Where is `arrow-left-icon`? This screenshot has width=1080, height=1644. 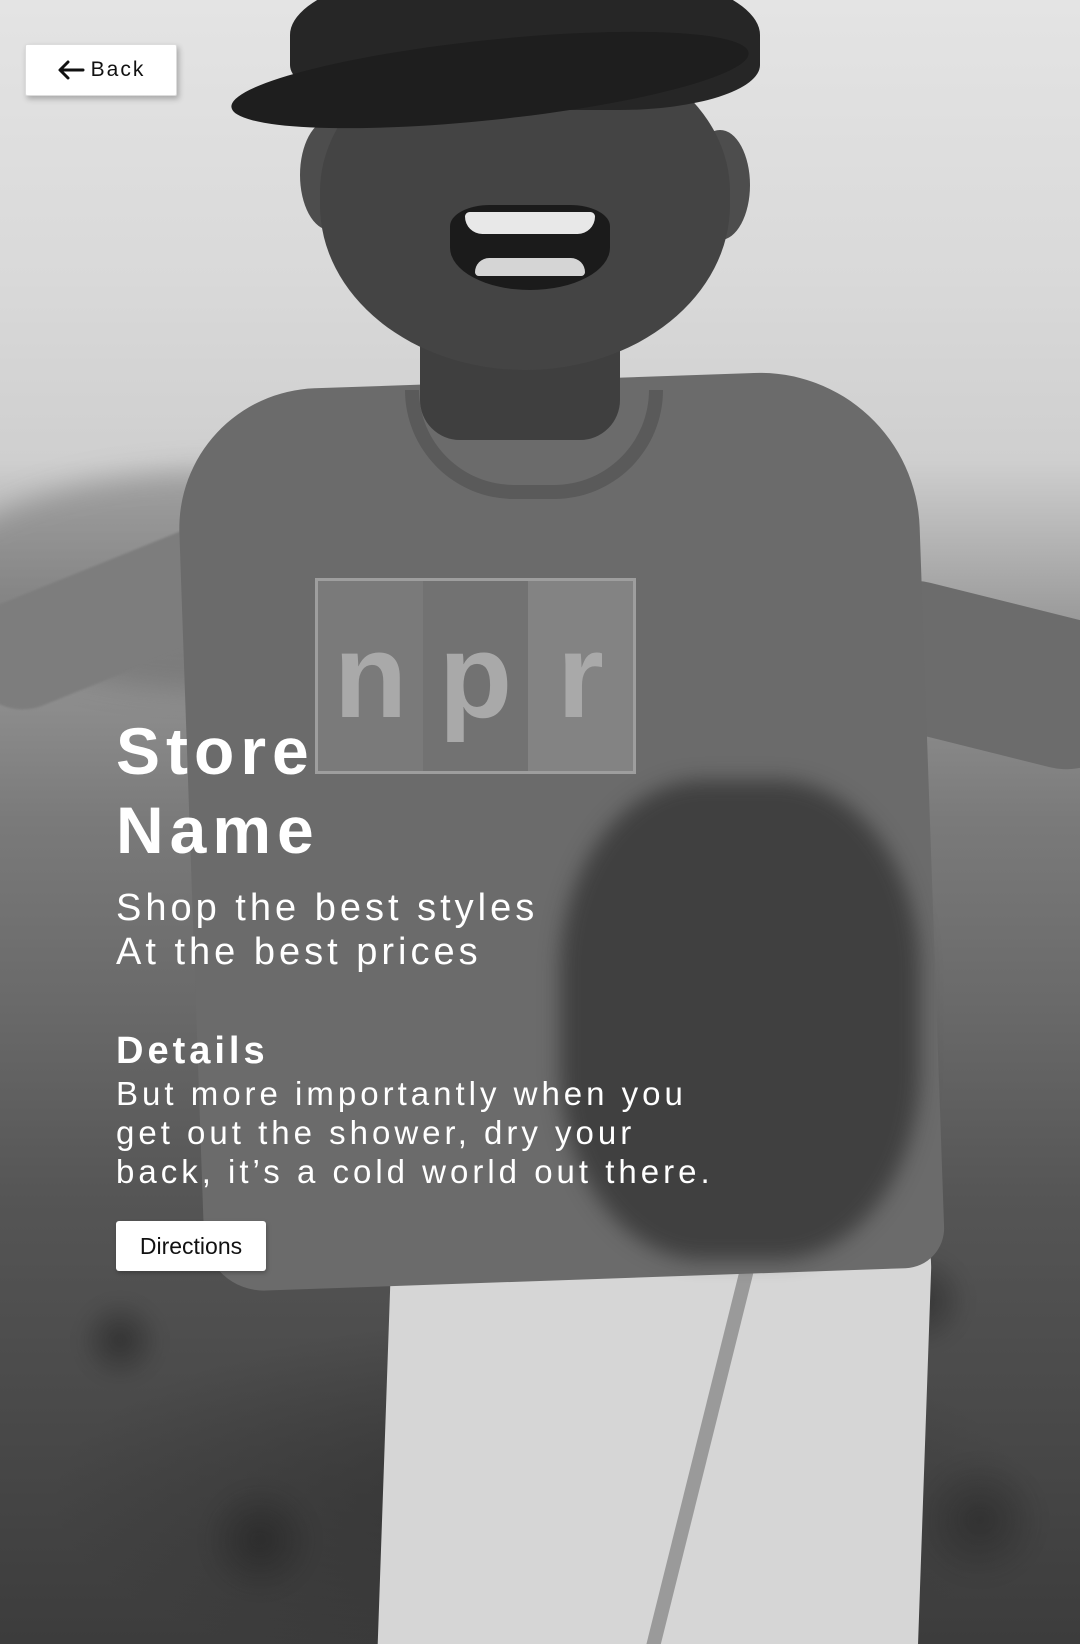 arrow-left-icon is located at coordinates (71, 70).